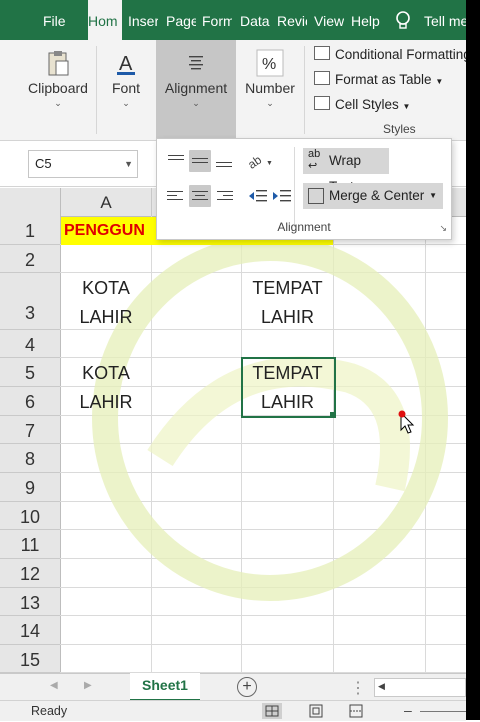 The width and height of the screenshot is (480, 722). I want to click on cell-c6: LAHIR, so click(287, 402).